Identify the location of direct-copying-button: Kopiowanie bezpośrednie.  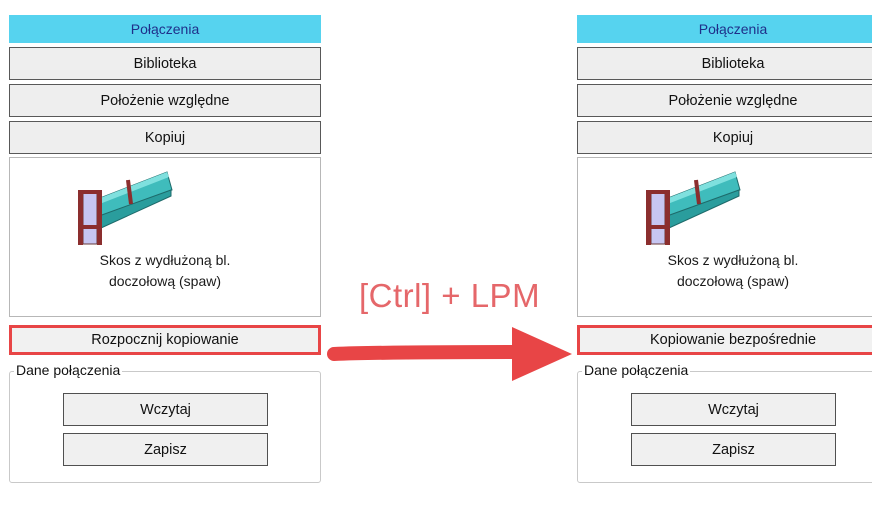
(724, 340).